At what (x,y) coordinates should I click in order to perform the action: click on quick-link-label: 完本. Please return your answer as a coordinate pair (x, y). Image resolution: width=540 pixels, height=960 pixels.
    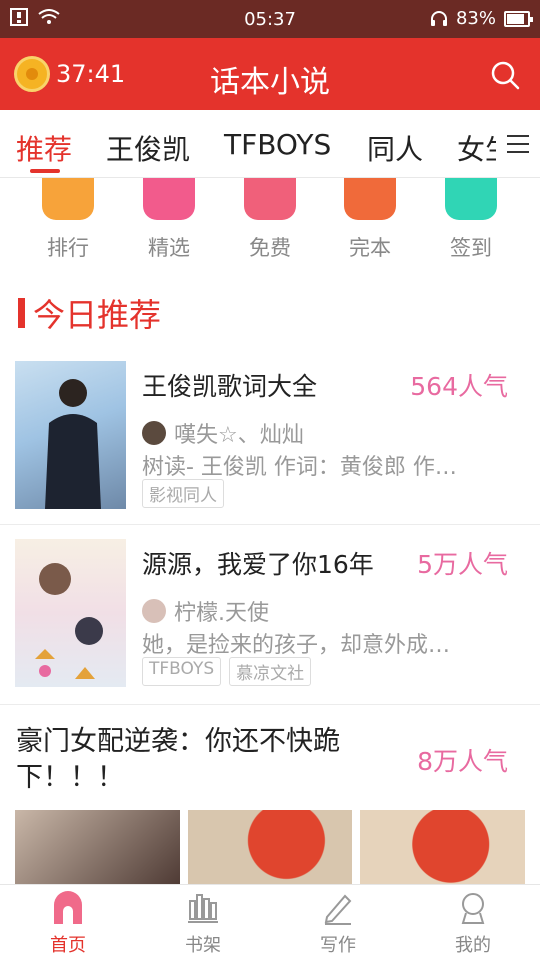
    Looking at the image, I should click on (370, 248).